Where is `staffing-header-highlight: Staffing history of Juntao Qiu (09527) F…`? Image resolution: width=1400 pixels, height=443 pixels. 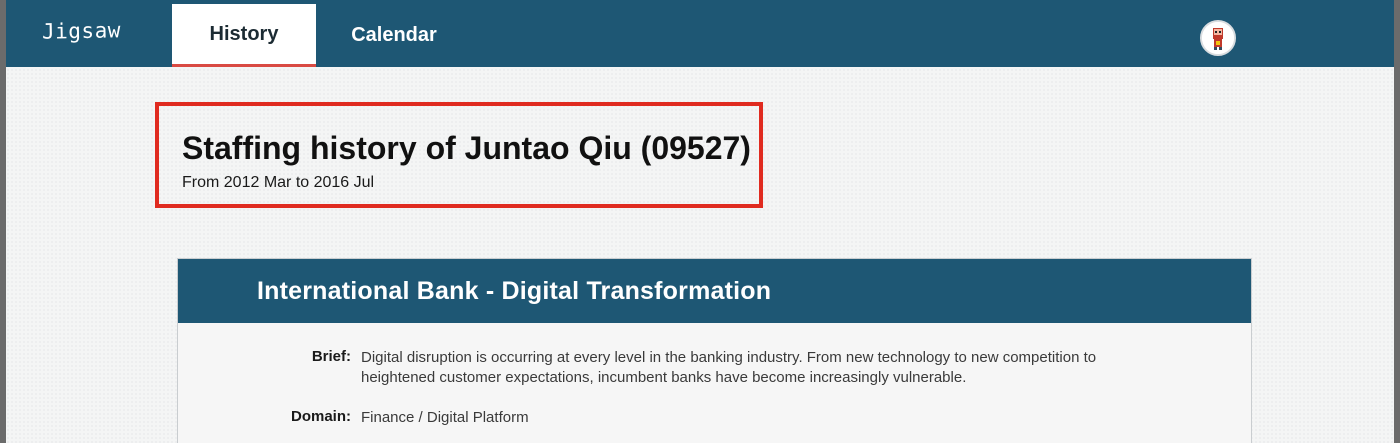 staffing-header-highlight: Staffing history of Juntao Qiu (09527) F… is located at coordinates (459, 155).